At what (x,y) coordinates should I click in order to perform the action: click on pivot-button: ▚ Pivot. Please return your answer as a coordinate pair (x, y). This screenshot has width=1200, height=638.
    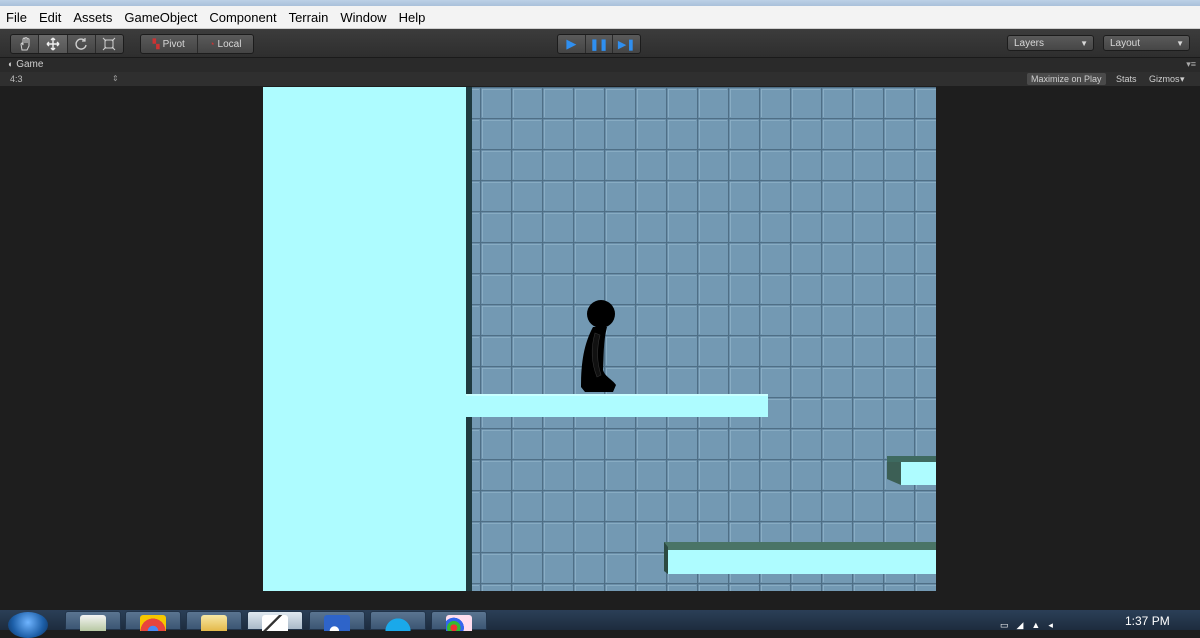
    Looking at the image, I should click on (169, 44).